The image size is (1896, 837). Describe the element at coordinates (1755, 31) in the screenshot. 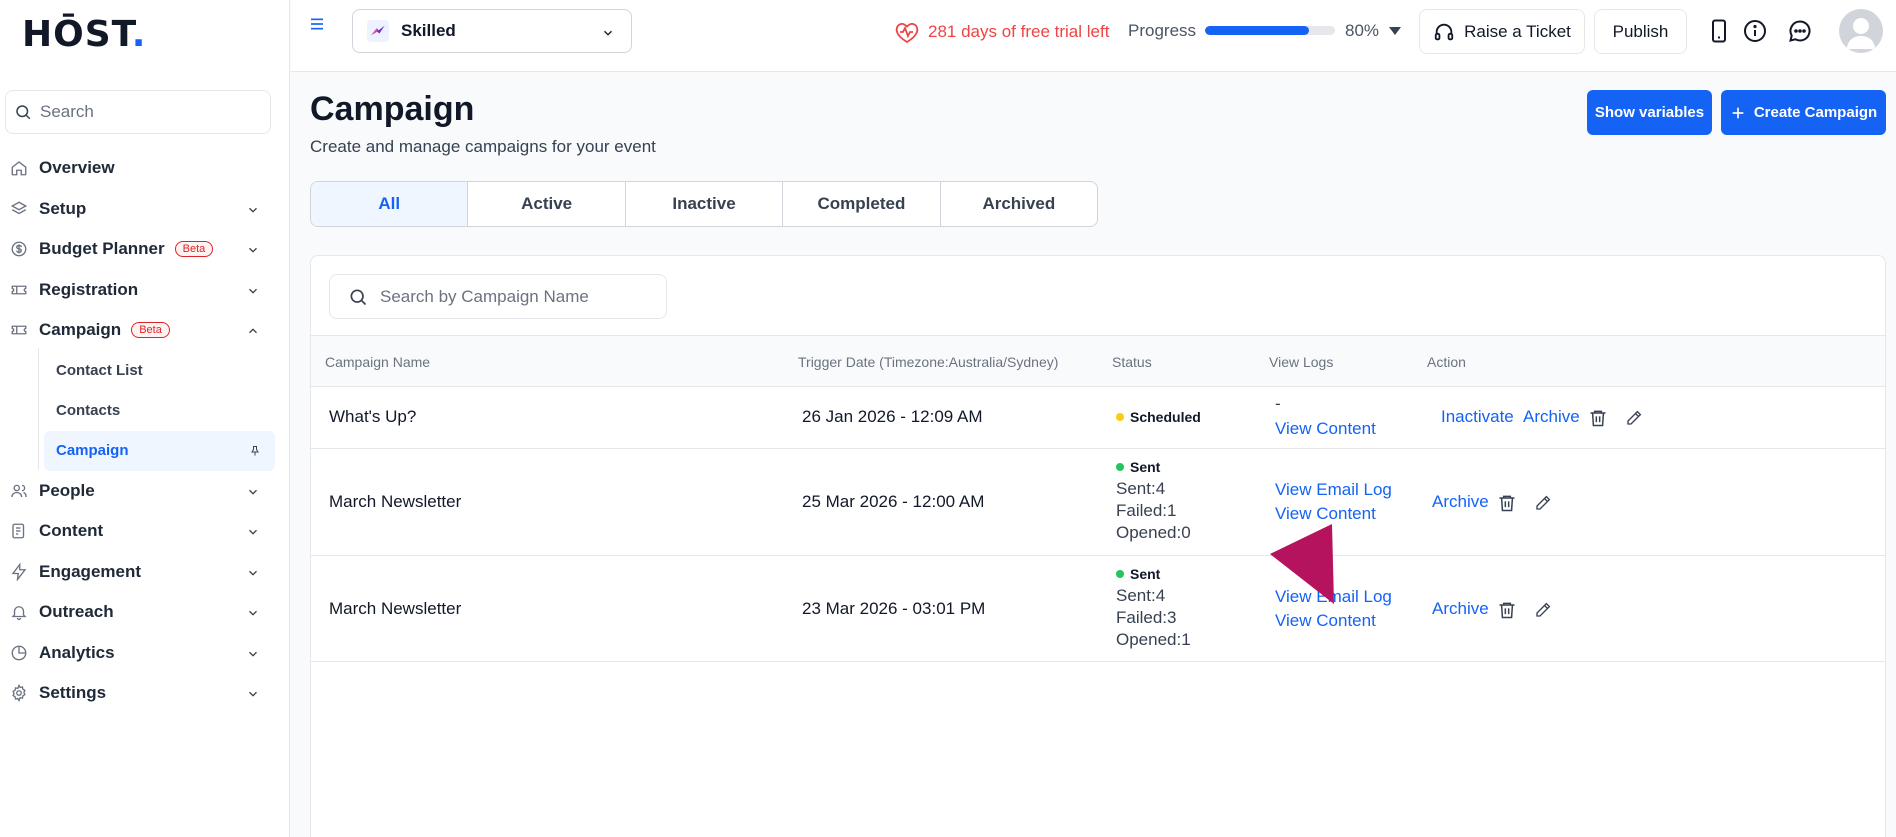

I see `info-icon` at that location.